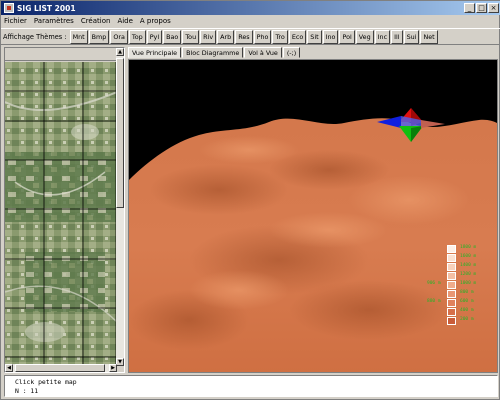 The height and width of the screenshot is (400, 500). I want to click on tab-vue-principale: Vue Principale, so click(155, 52).